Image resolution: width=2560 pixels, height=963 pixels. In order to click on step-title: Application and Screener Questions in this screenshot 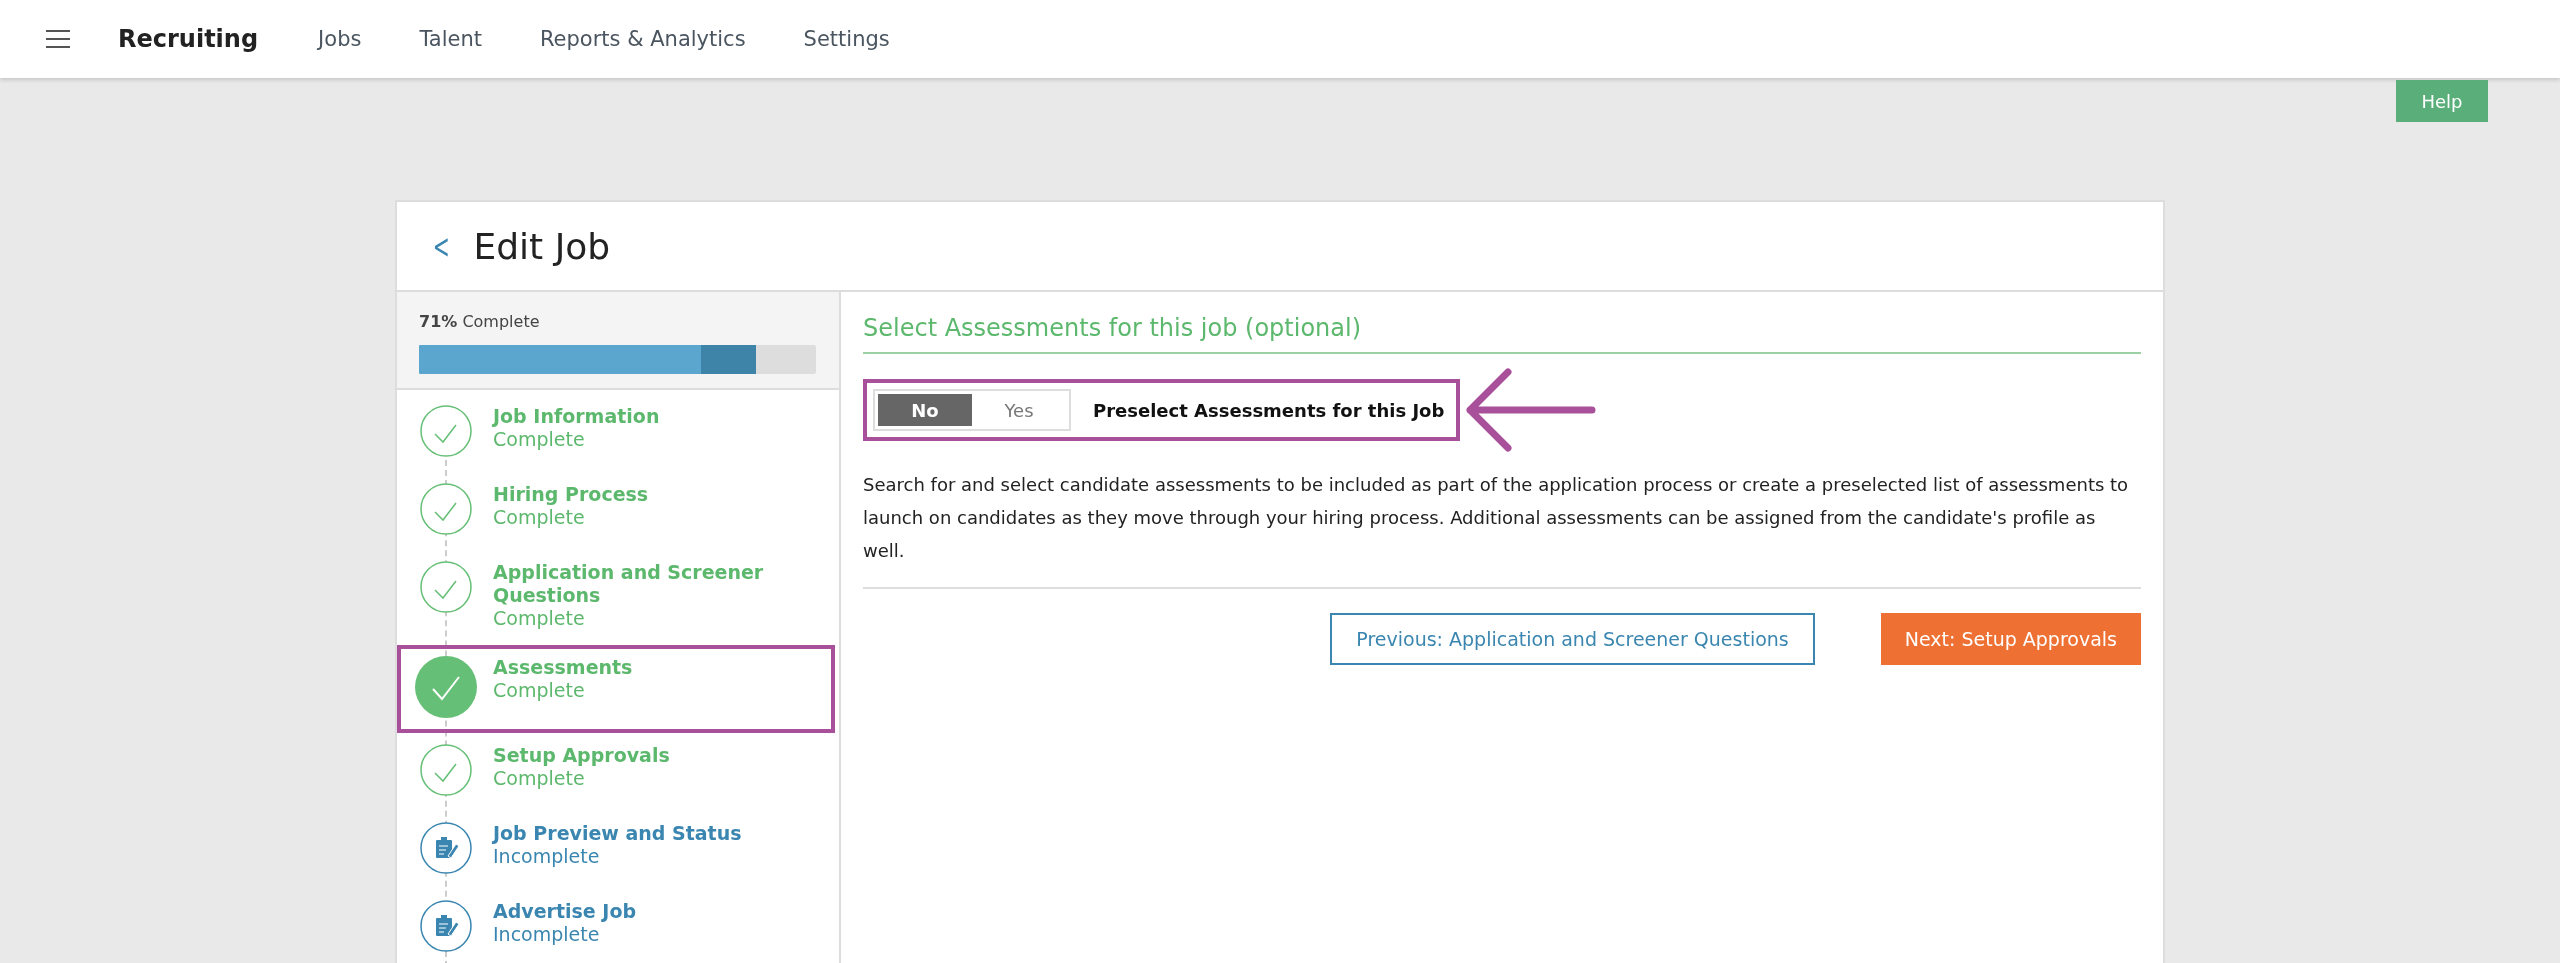, I will do `click(629, 584)`.